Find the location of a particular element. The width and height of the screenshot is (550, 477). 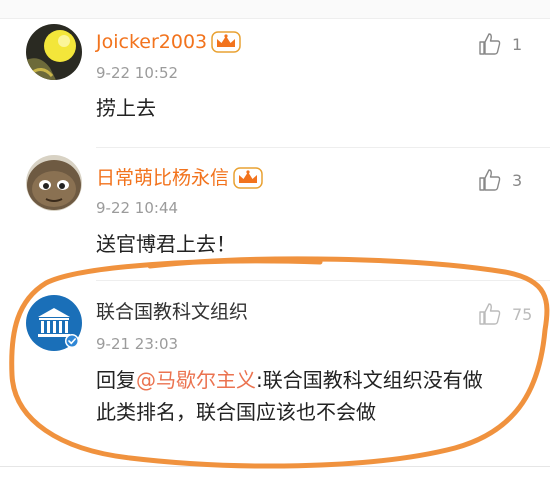

author-row: 联合国教科文组织 is located at coordinates (172, 312).